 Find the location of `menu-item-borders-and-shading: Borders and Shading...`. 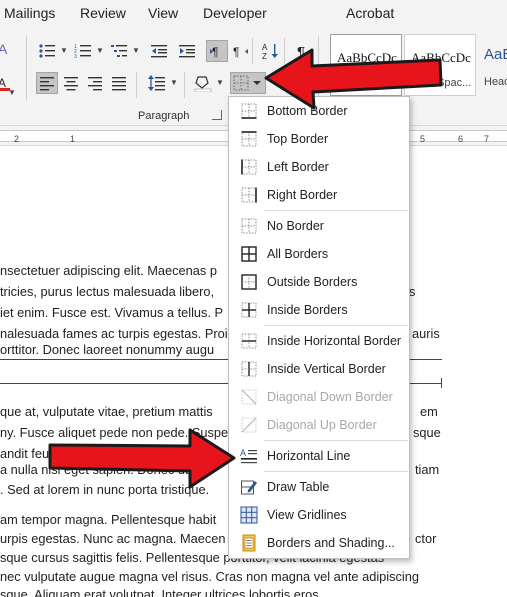

menu-item-borders-and-shading: Borders and Shading... is located at coordinates (319, 543).